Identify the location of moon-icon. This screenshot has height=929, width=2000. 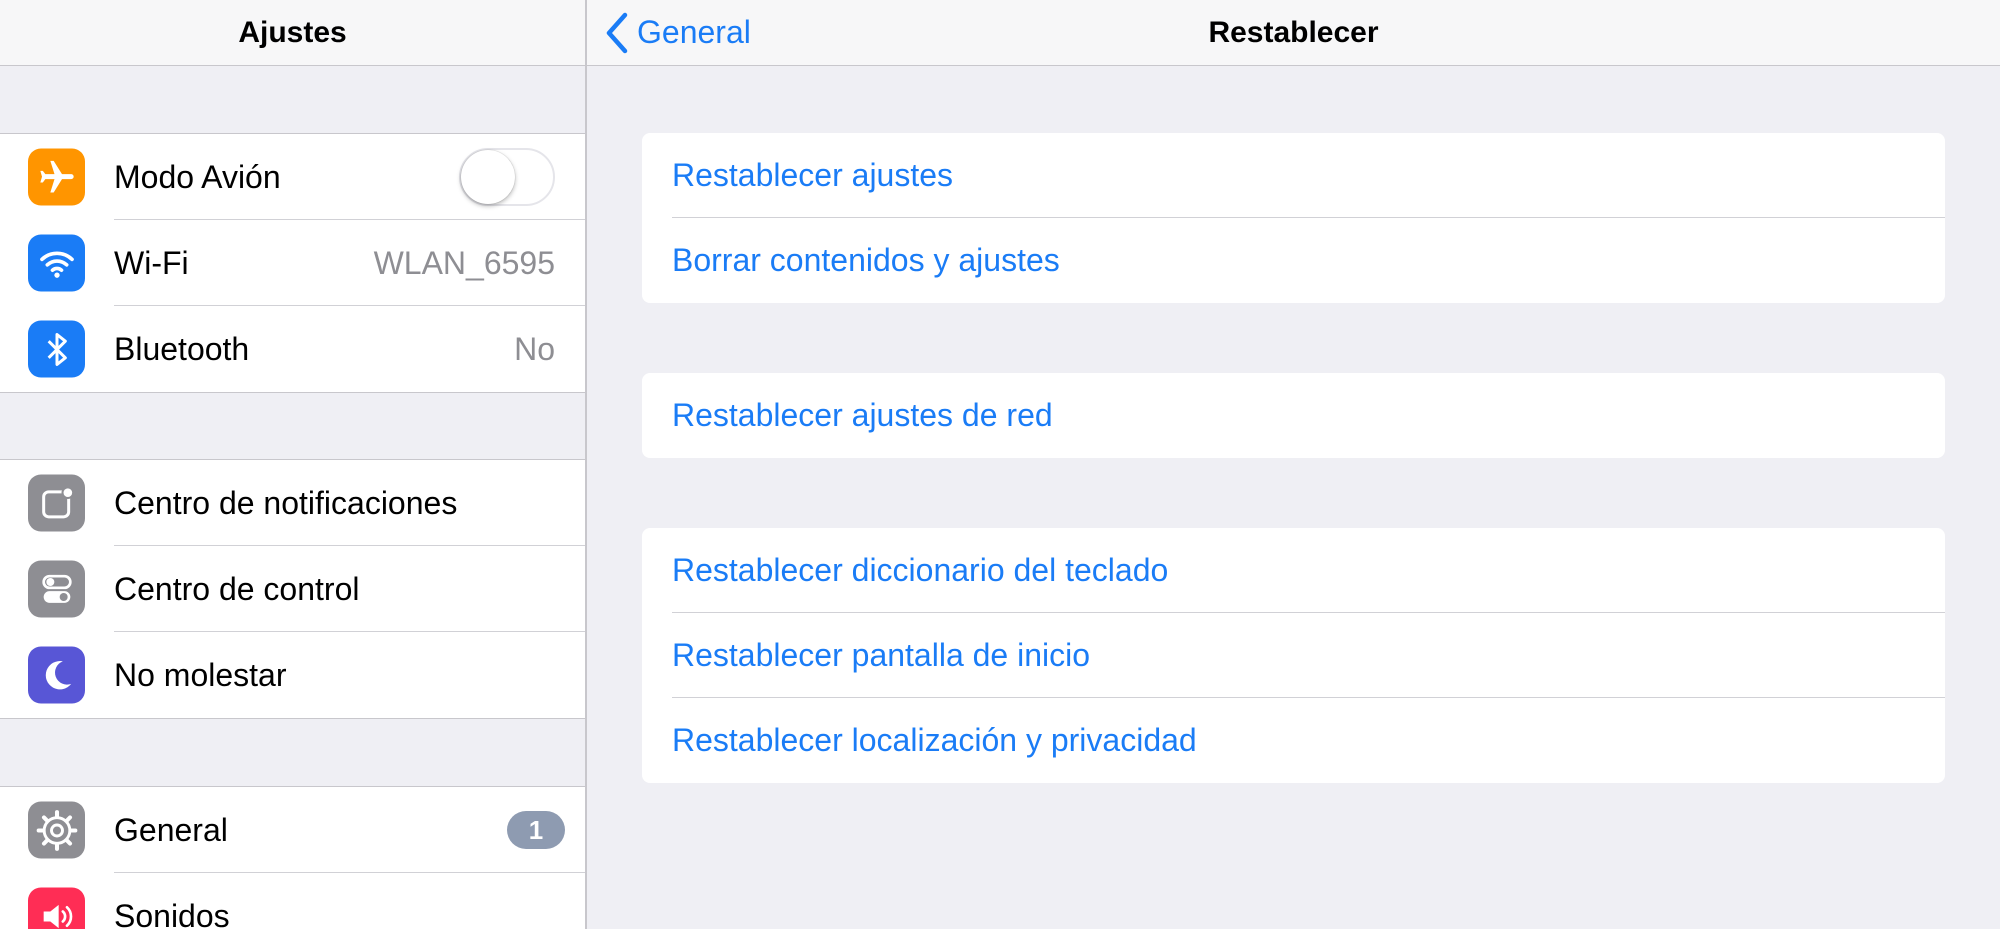
(56, 675).